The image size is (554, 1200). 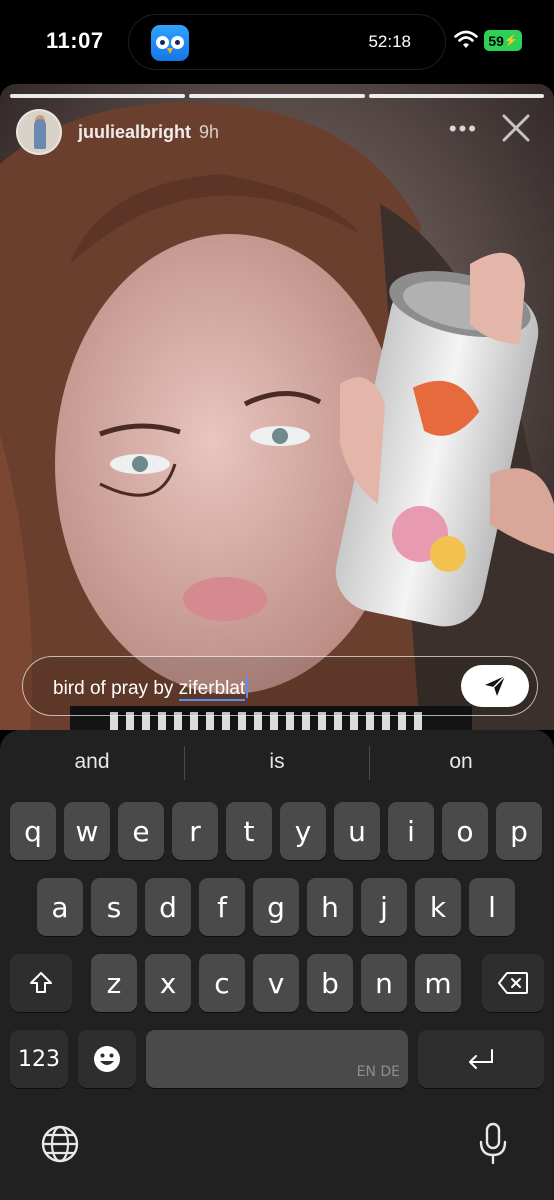 I want to click on owl-app-icon, so click(x=170, y=43).